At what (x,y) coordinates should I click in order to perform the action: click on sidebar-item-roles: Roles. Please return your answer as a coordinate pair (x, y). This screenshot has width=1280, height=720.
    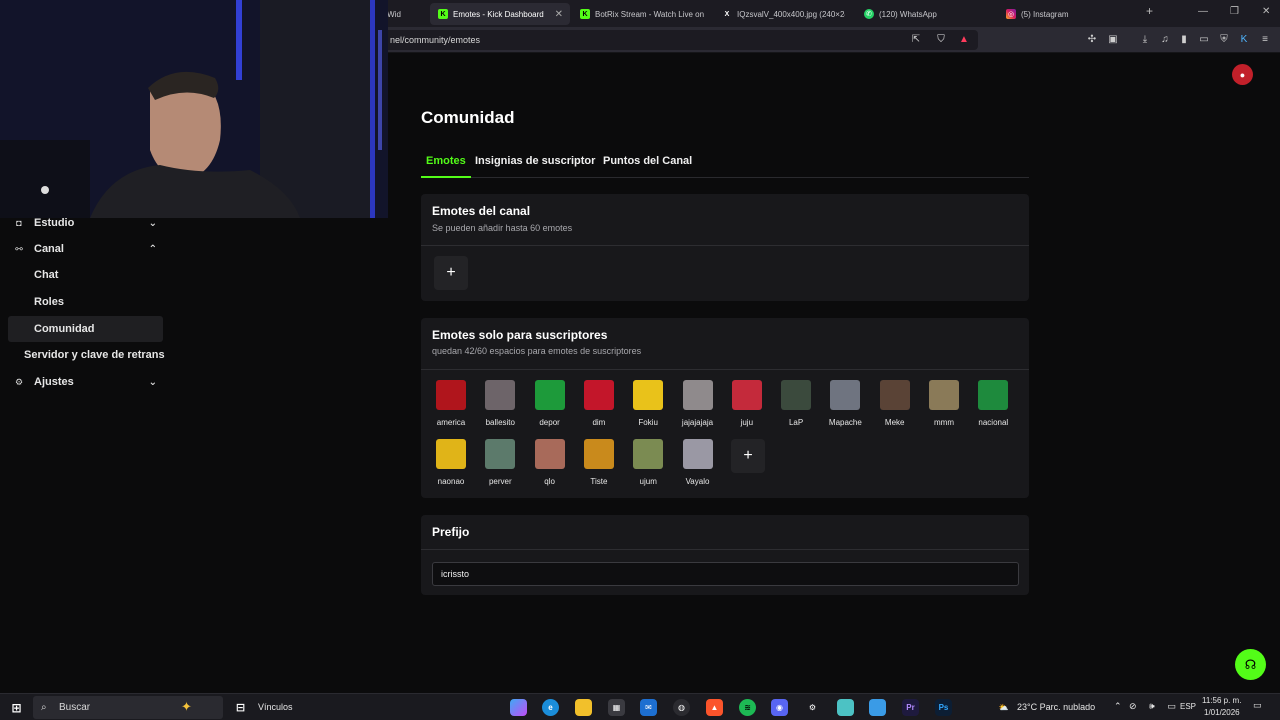
    Looking at the image, I should click on (85, 302).